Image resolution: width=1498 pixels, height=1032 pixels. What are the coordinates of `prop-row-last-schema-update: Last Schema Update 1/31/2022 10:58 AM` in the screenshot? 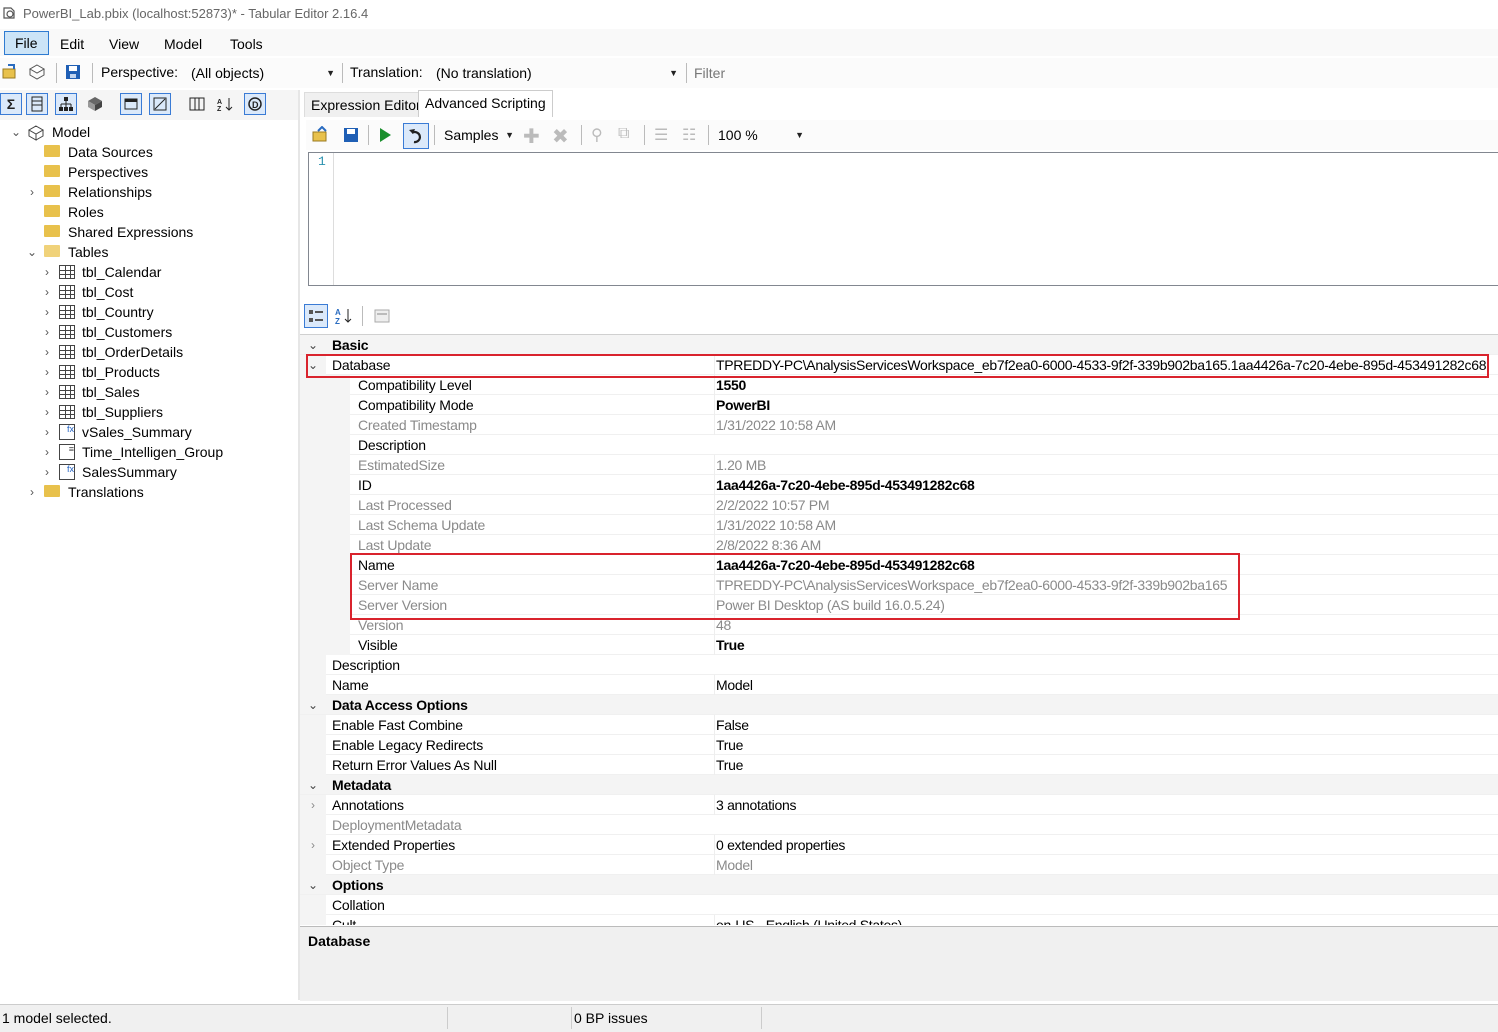 It's located at (899, 525).